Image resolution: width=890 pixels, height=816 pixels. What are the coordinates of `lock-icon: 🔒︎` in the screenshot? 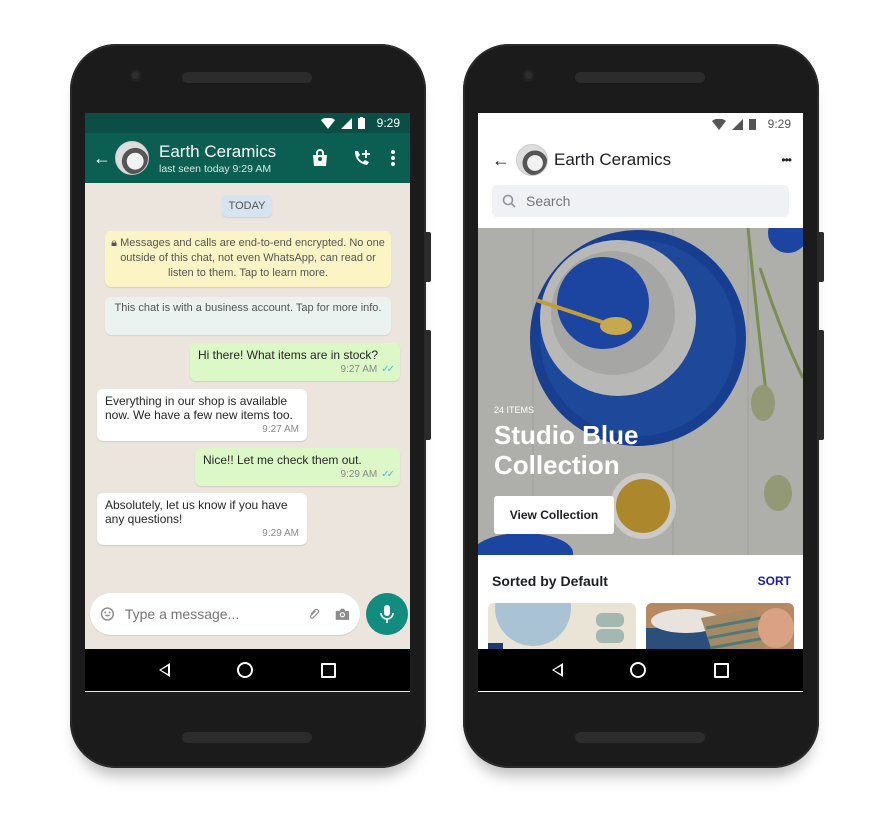 It's located at (116, 243).